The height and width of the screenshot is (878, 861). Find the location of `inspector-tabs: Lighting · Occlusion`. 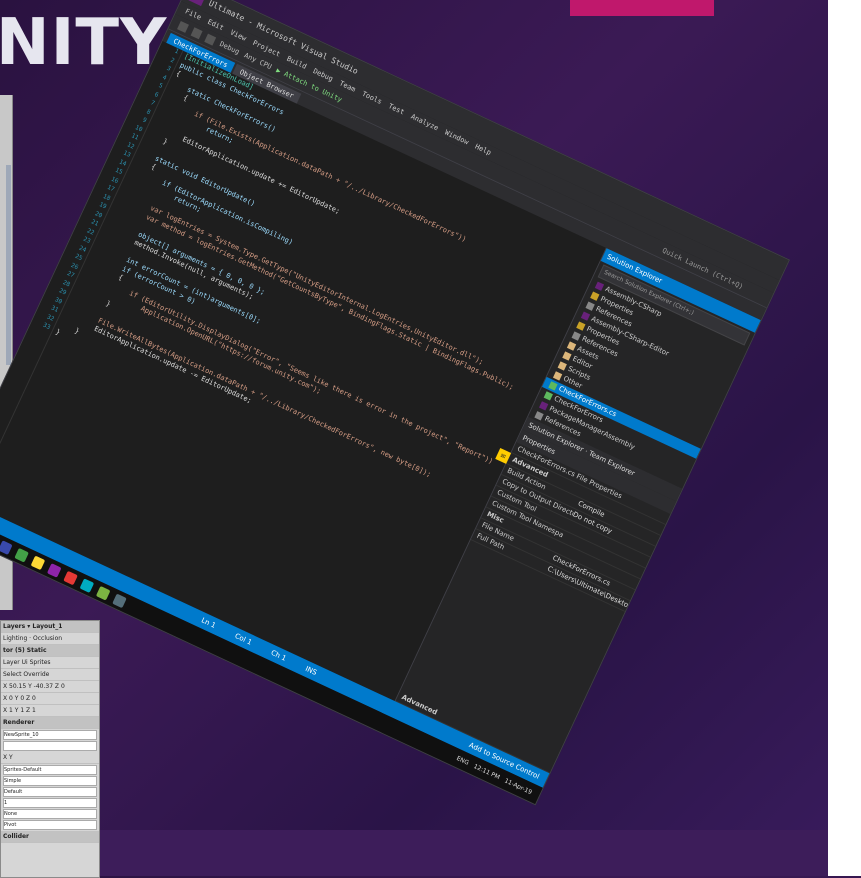

inspector-tabs: Lighting · Occlusion is located at coordinates (50, 639).